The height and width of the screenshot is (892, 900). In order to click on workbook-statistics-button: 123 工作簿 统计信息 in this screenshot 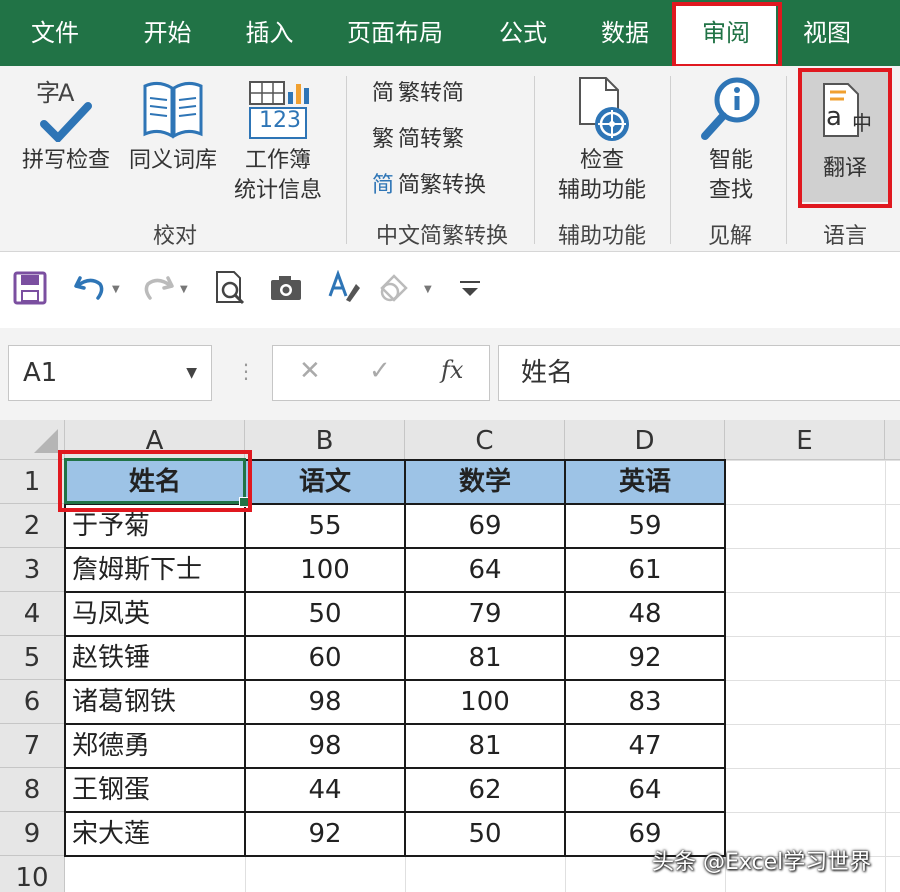, I will do `click(278, 141)`.